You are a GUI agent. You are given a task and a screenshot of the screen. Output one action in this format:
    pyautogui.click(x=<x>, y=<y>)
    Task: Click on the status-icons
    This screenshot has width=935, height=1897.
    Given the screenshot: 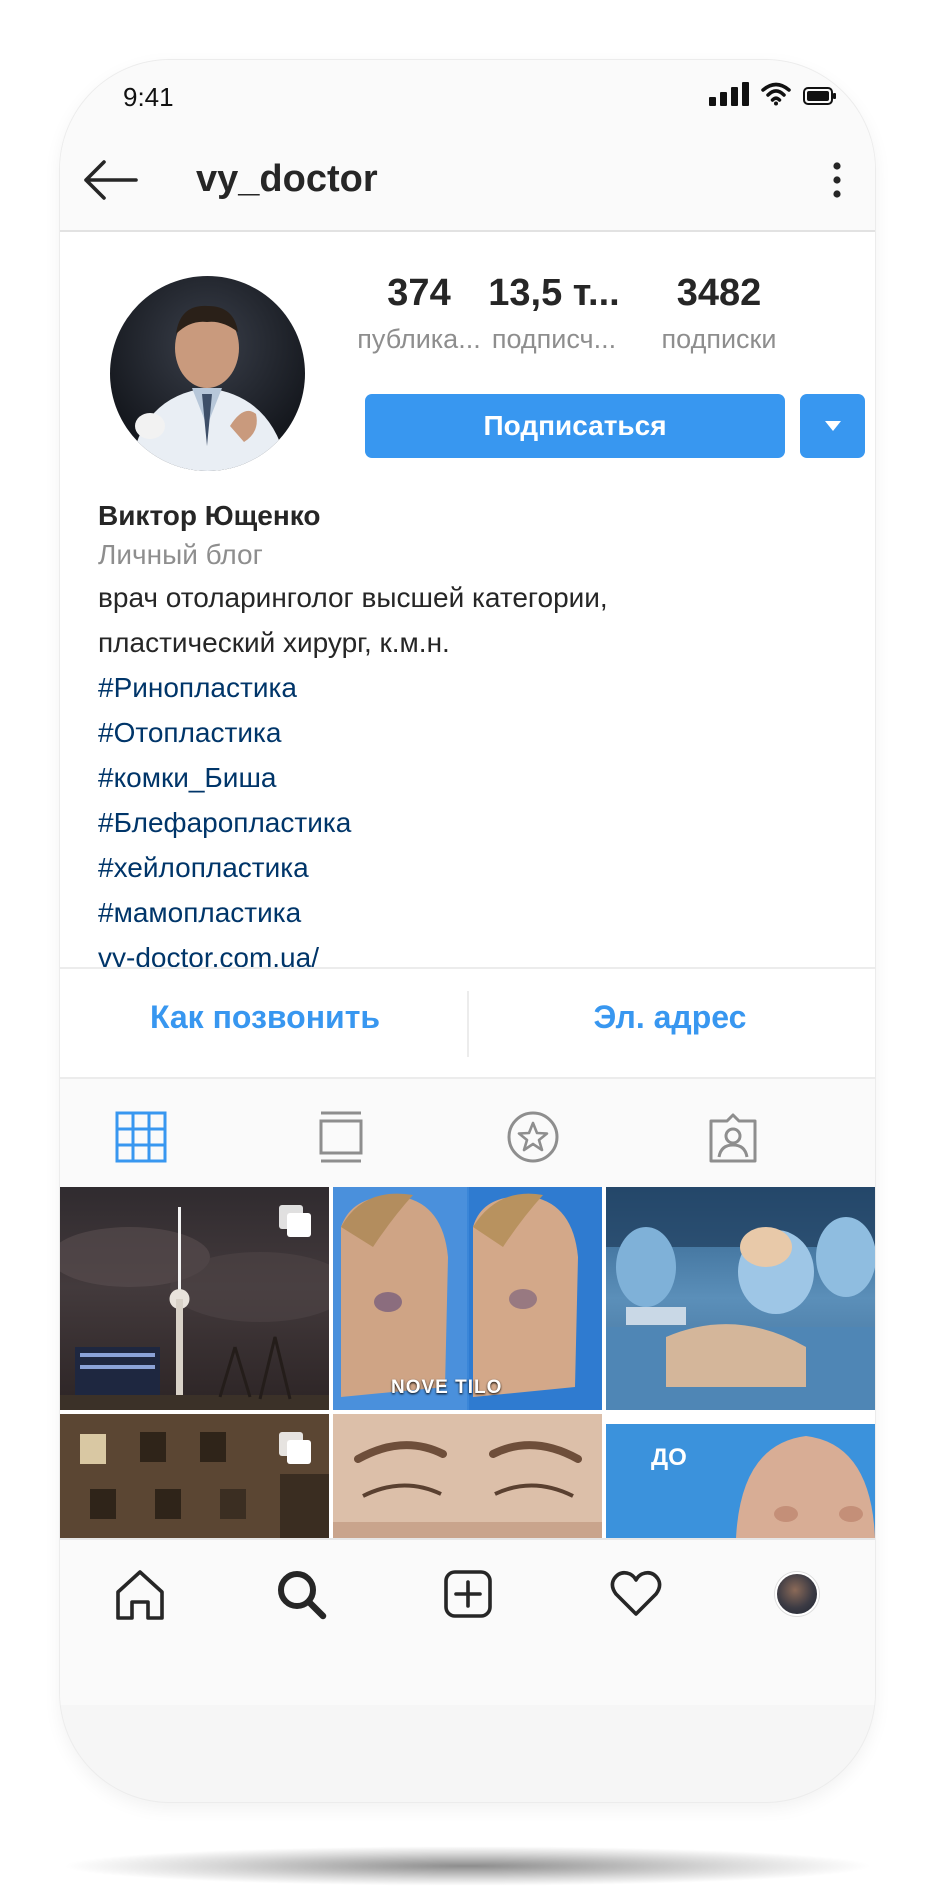 What is the action you would take?
    pyautogui.click(x=773, y=94)
    